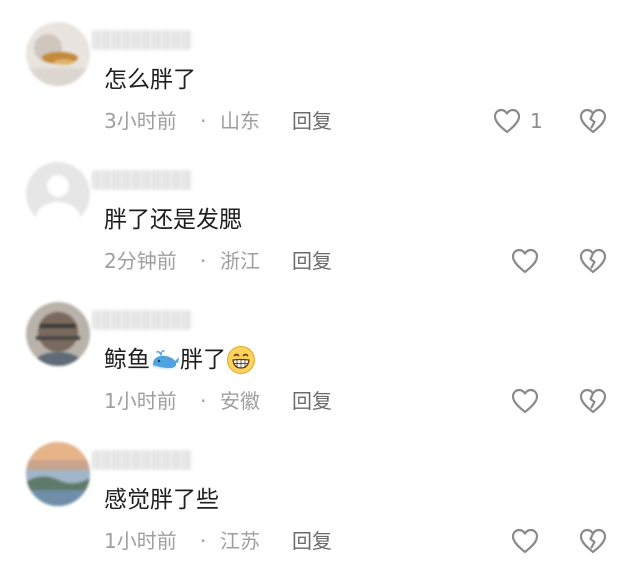 This screenshot has height=577, width=640. I want to click on like-button: 1, so click(517, 121).